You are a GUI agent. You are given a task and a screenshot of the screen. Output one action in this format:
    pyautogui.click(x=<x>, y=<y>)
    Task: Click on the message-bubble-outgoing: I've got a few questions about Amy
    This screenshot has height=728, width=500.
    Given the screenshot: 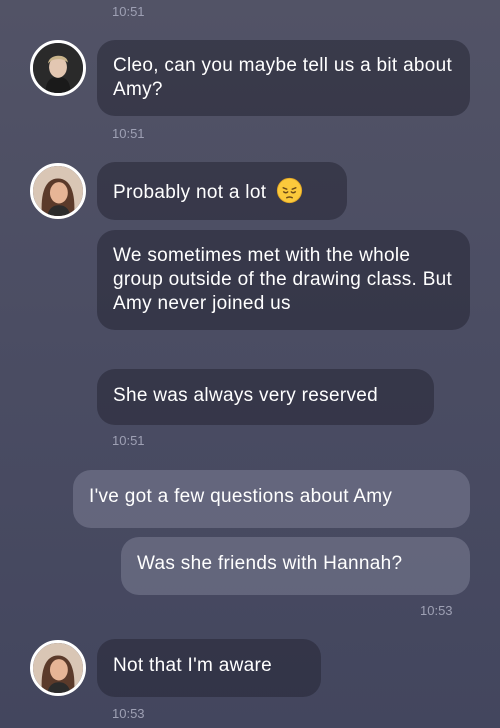 What is the action you would take?
    pyautogui.click(x=271, y=499)
    